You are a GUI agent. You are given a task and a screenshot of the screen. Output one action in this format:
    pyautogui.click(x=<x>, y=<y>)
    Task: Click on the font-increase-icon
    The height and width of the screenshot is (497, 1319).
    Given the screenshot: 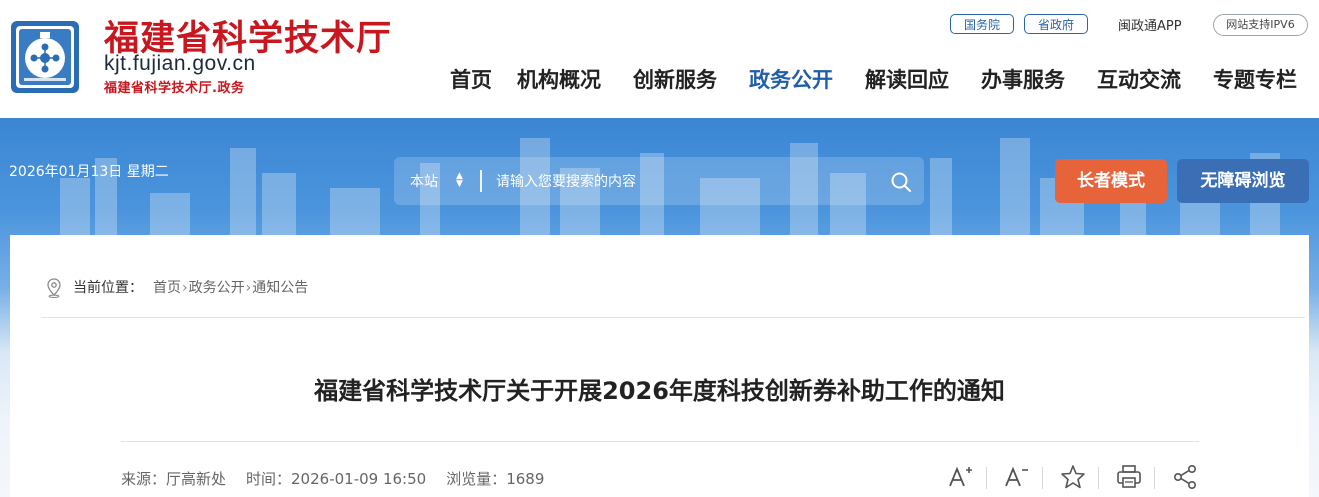 What is the action you would take?
    pyautogui.click(x=960, y=477)
    